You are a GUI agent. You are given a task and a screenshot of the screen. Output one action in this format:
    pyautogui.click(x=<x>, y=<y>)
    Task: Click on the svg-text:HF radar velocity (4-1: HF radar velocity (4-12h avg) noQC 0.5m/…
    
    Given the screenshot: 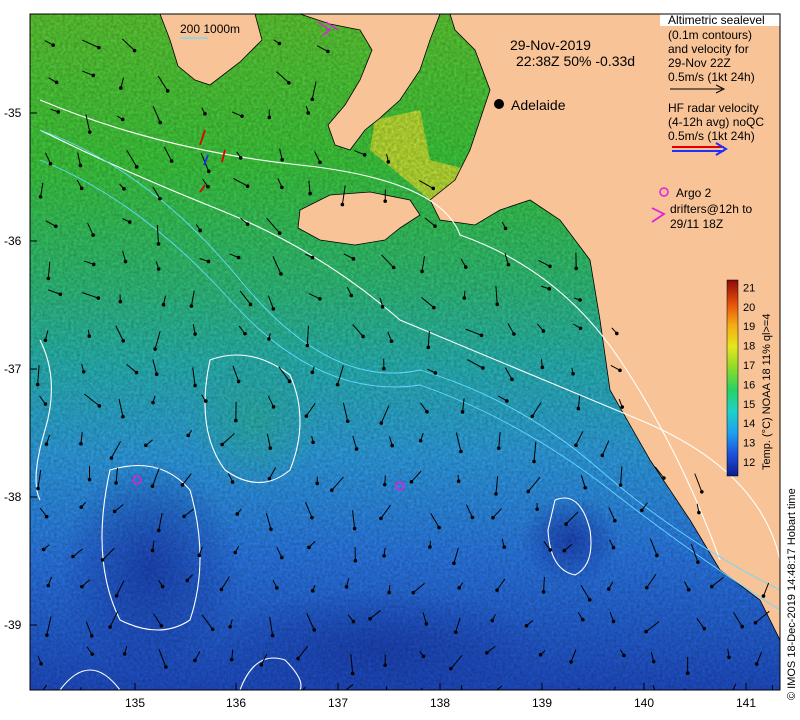 What is the action you would take?
    pyautogui.click(x=717, y=122)
    